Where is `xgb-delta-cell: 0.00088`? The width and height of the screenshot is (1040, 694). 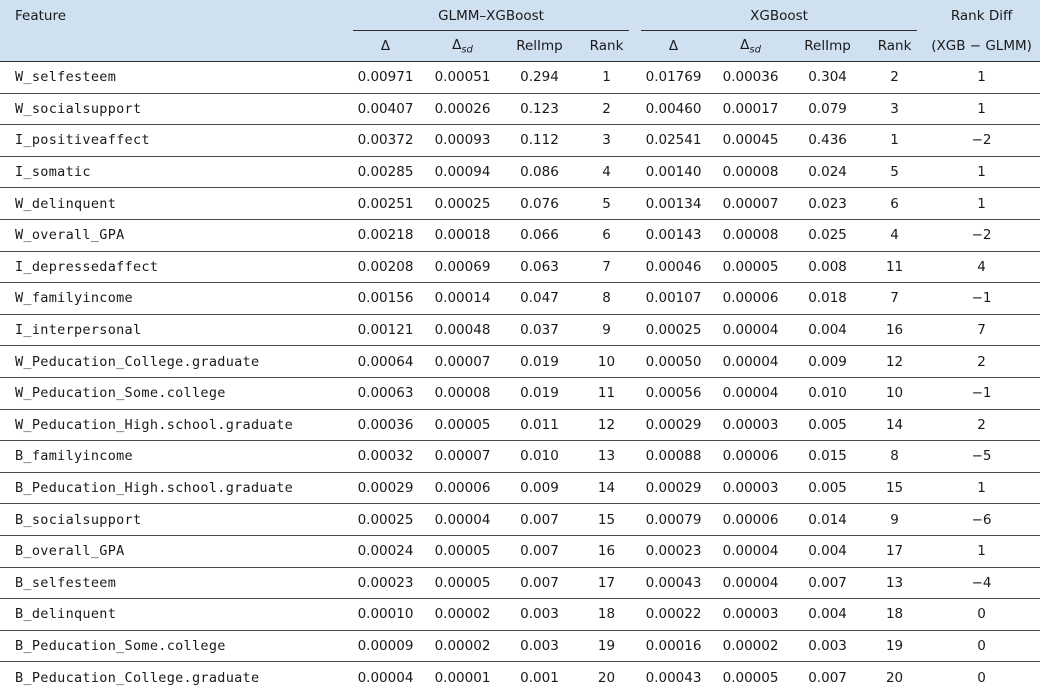 xgb-delta-cell: 0.00088 is located at coordinates (674, 456).